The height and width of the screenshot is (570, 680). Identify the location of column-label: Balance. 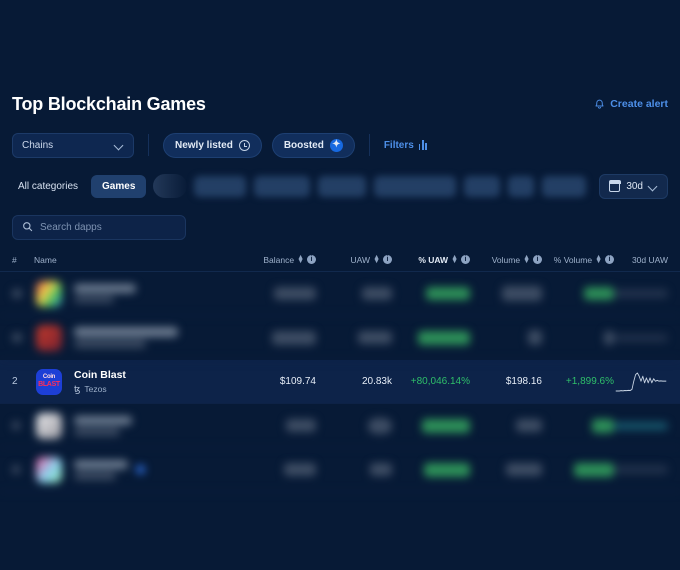
(279, 259).